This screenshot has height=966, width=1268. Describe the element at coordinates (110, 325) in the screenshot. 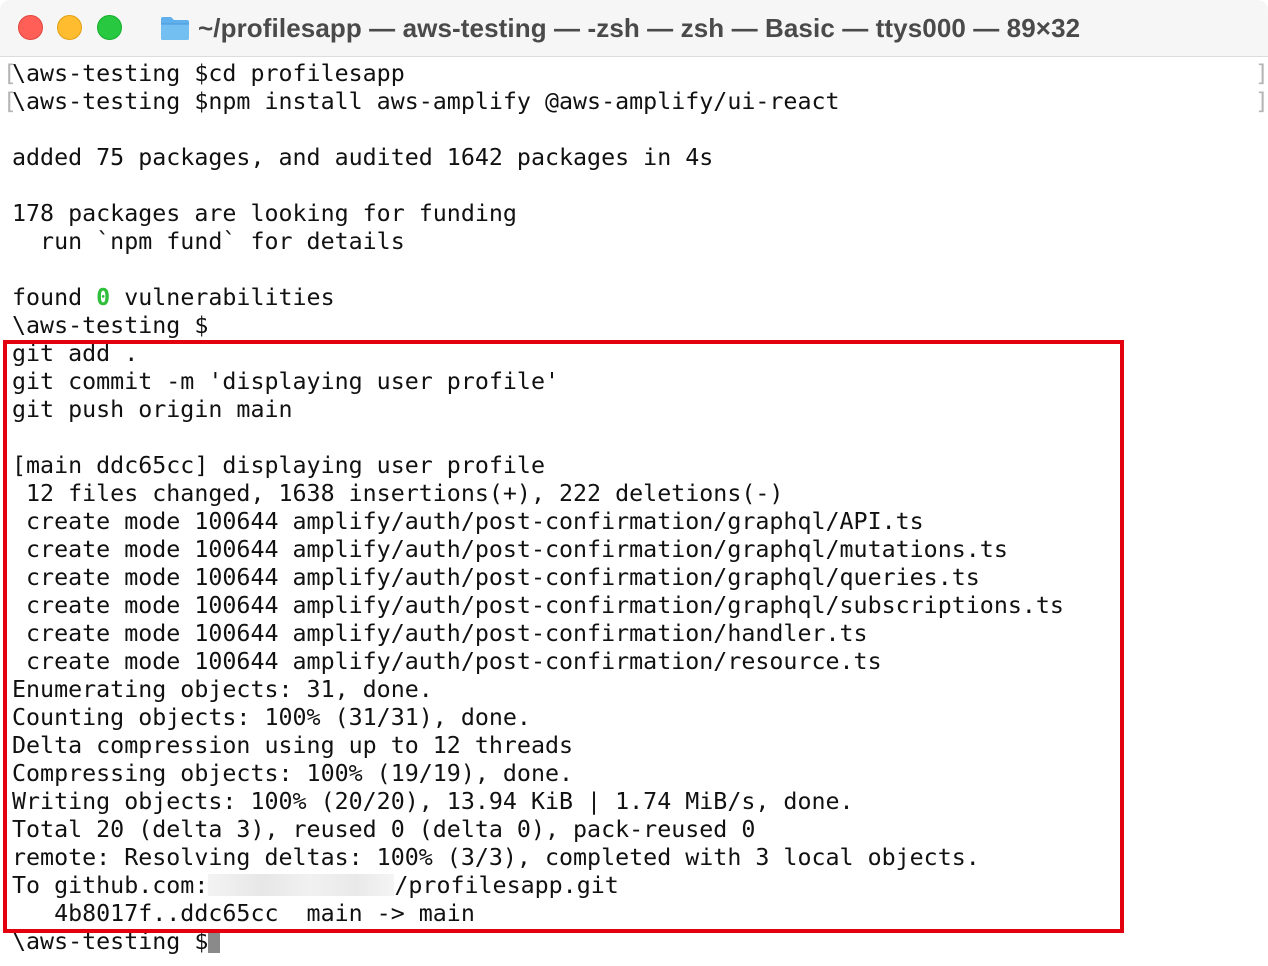

I see `terminal-prompt: \aws-testing $` at that location.